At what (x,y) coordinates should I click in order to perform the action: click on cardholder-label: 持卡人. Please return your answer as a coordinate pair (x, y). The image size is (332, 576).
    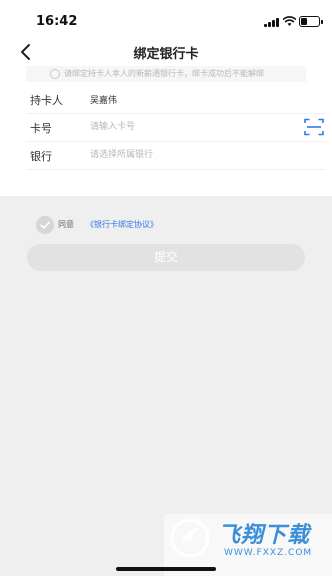
    Looking at the image, I should click on (46, 100).